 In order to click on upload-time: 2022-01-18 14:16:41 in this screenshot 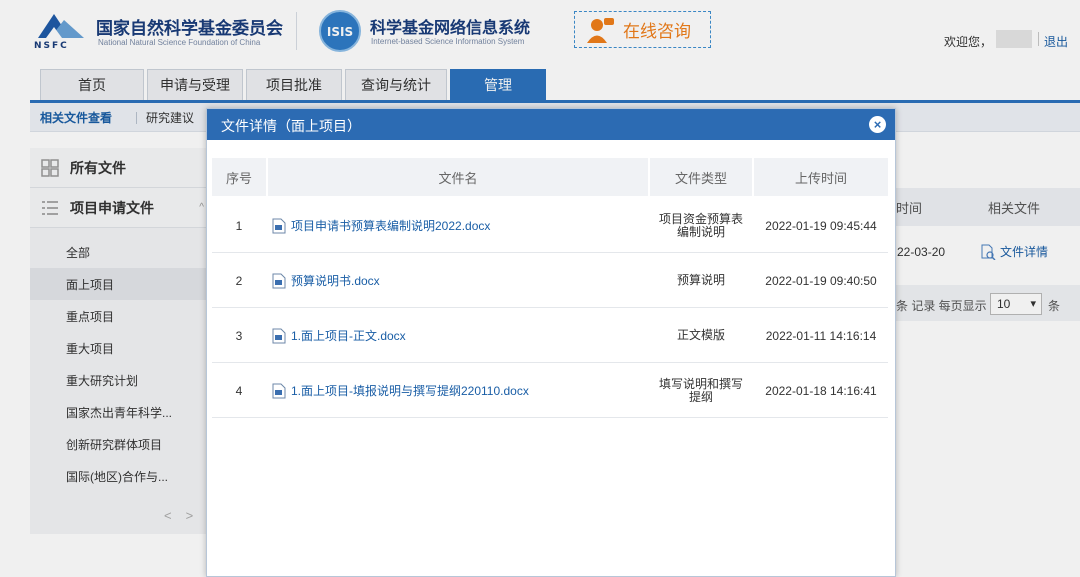, I will do `click(821, 390)`.